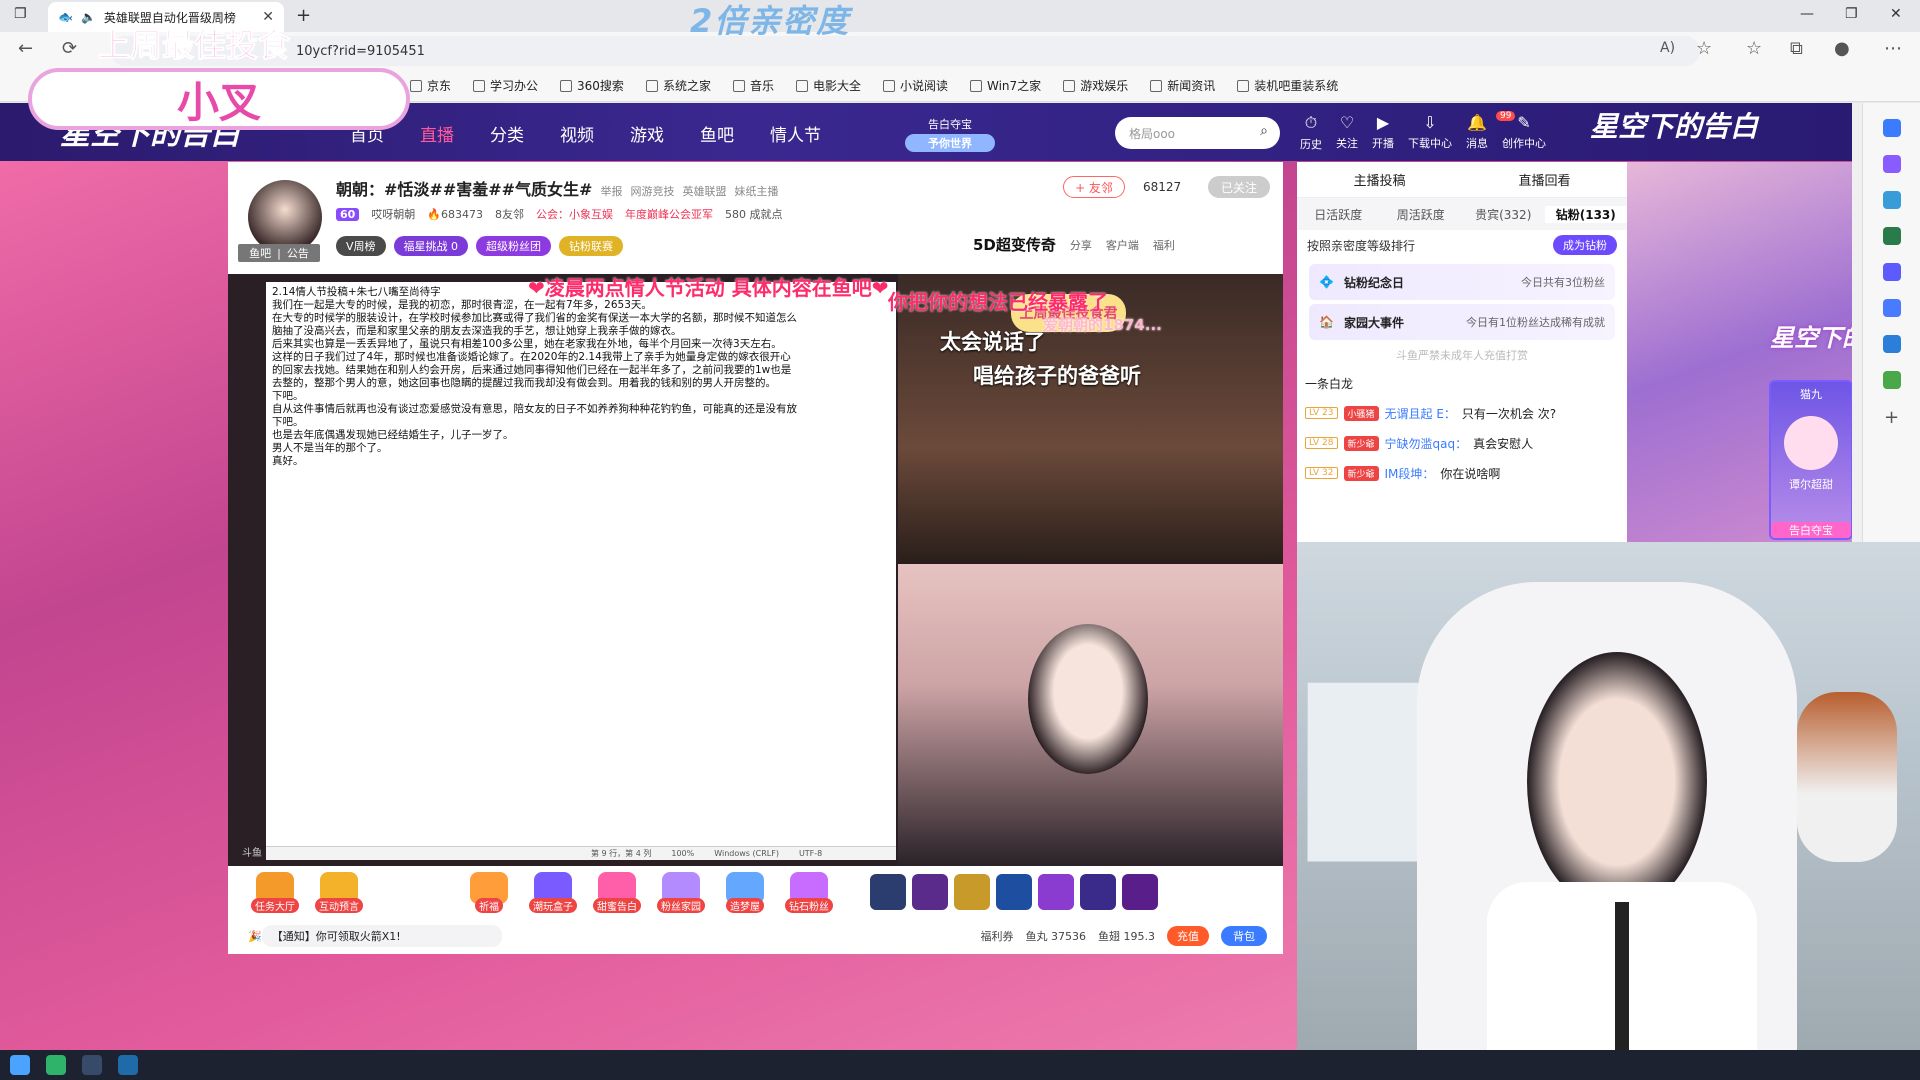 The height and width of the screenshot is (1080, 1920). What do you see at coordinates (1891, 200) in the screenshot?
I see `edge-tools-icon` at bounding box center [1891, 200].